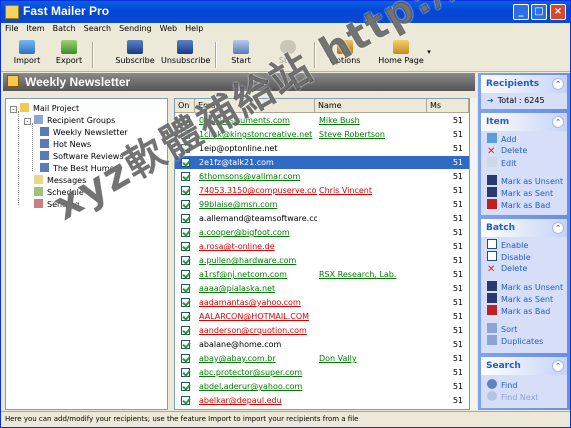  Describe the element at coordinates (185, 106) in the screenshot. I see `col-on: On` at that location.